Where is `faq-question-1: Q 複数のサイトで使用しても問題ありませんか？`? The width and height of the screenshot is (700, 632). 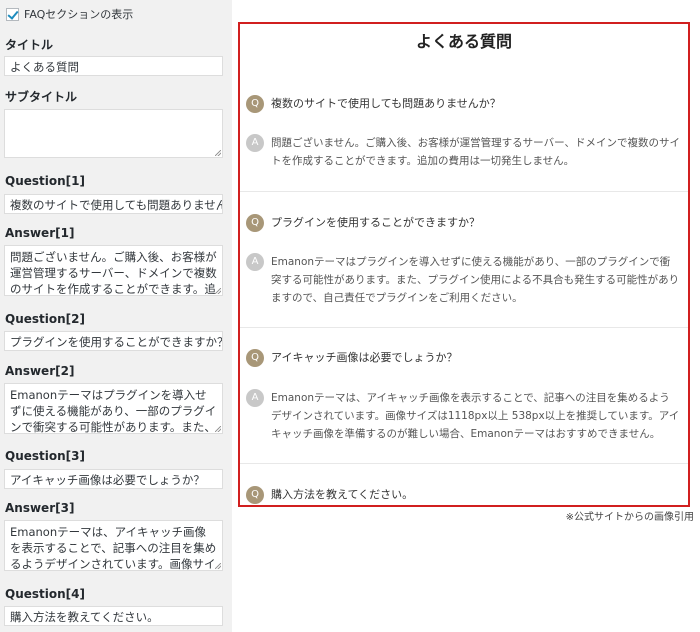
faq-question-1: Q 複数のサイトで使用しても問題ありませんか？ is located at coordinates (463, 104).